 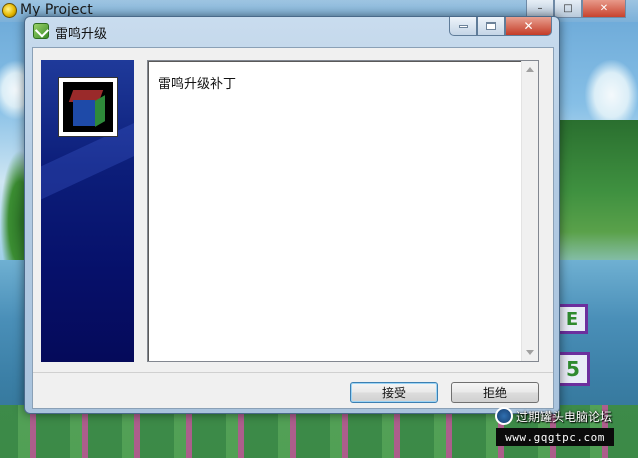 I want to click on button-bar-separator, so click(x=293, y=372).